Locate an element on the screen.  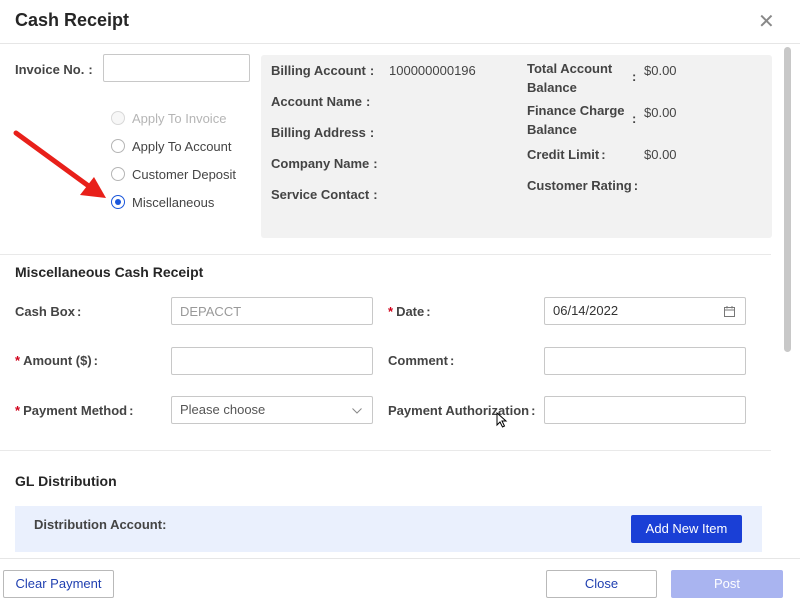
invoice-label: Invoice No.: is located at coordinates (54, 69).